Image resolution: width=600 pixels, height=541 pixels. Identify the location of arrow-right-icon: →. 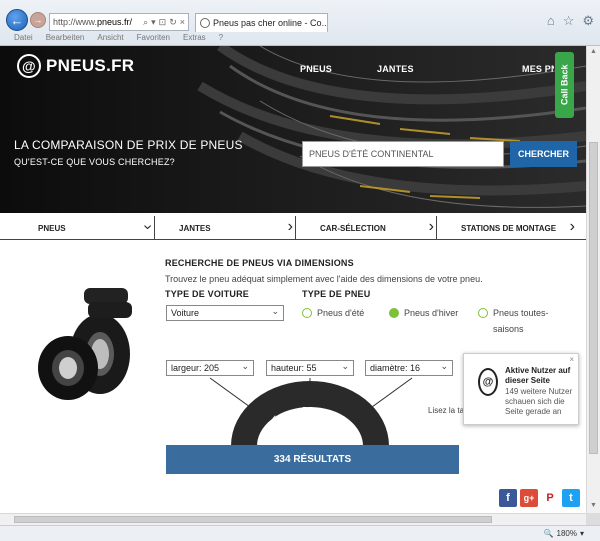
(38, 20).